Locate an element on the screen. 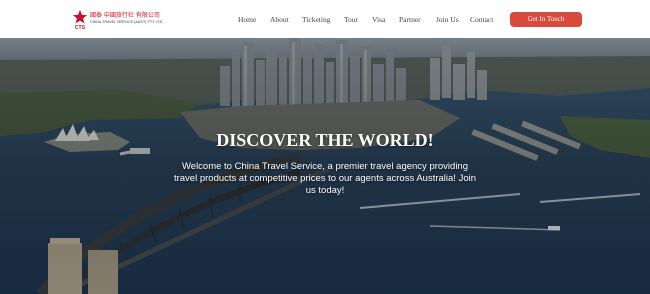  brand-name-en: CHINA TRAVEL SERVICE (AUST) PTY LTD is located at coordinates (126, 22).